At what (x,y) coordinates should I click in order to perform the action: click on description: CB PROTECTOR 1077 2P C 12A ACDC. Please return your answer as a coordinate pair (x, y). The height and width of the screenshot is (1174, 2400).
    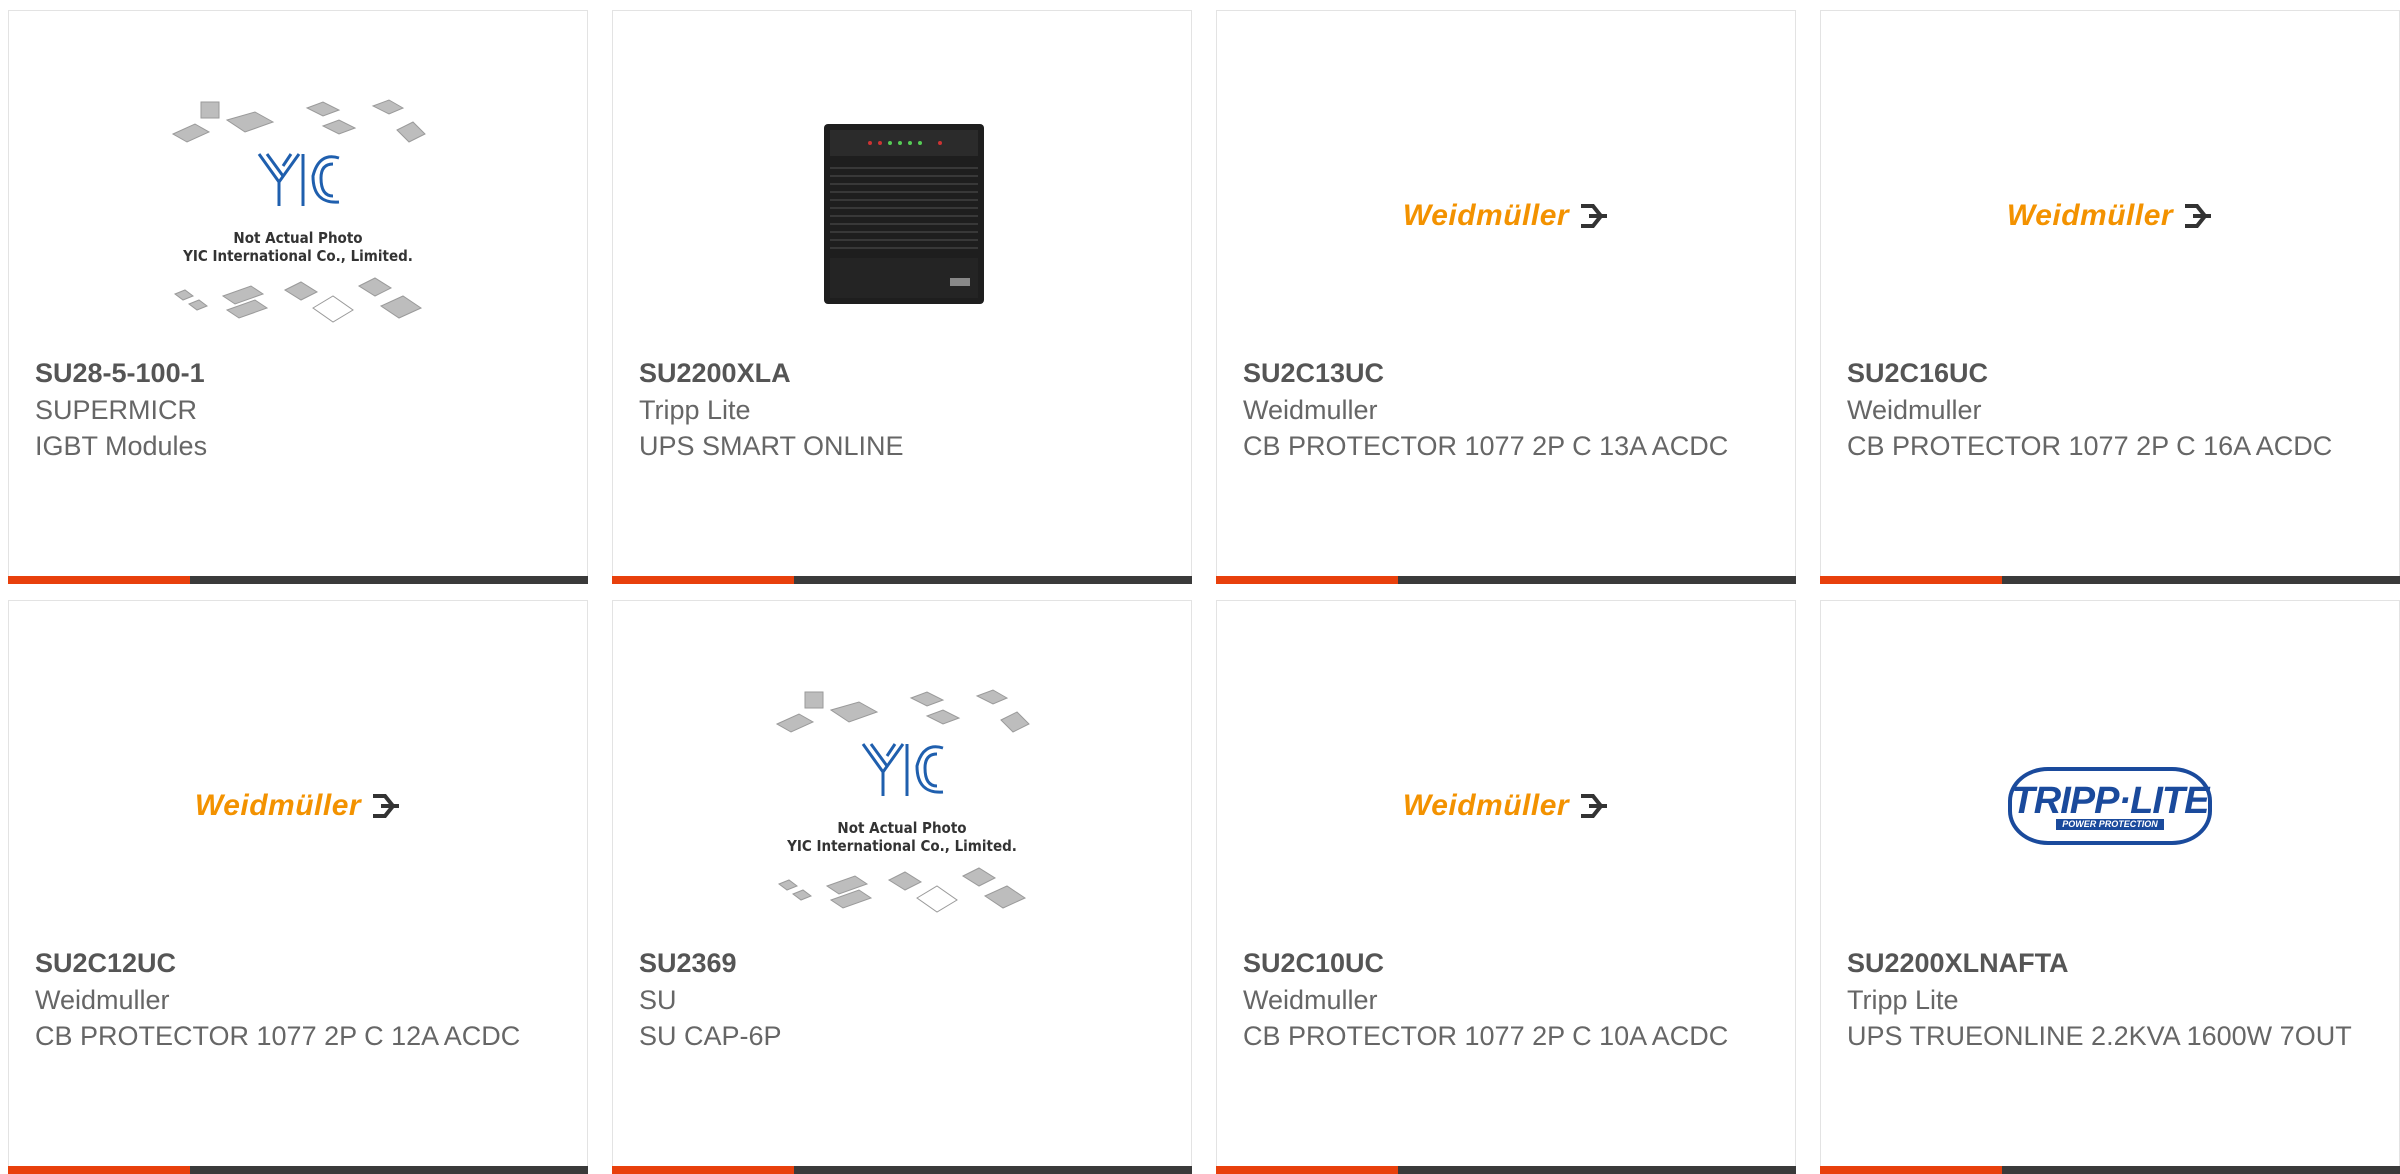
    Looking at the image, I should click on (278, 1036).